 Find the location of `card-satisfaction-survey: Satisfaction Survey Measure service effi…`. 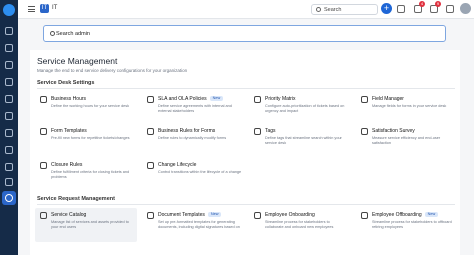

card-satisfaction-survey: Satisfaction Survey Measure service effi… is located at coordinates (407, 139).